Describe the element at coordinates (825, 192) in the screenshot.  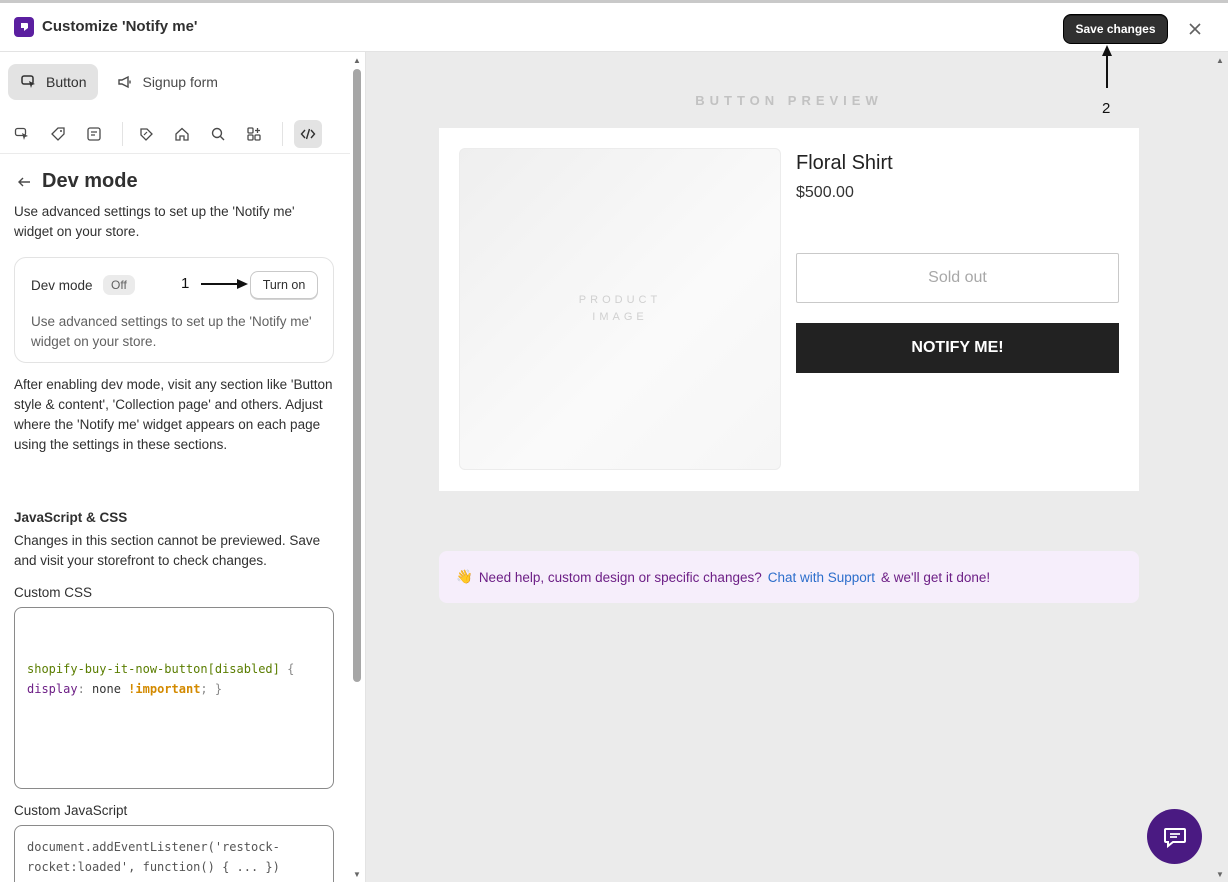
I see `product-price: $500.00` at that location.